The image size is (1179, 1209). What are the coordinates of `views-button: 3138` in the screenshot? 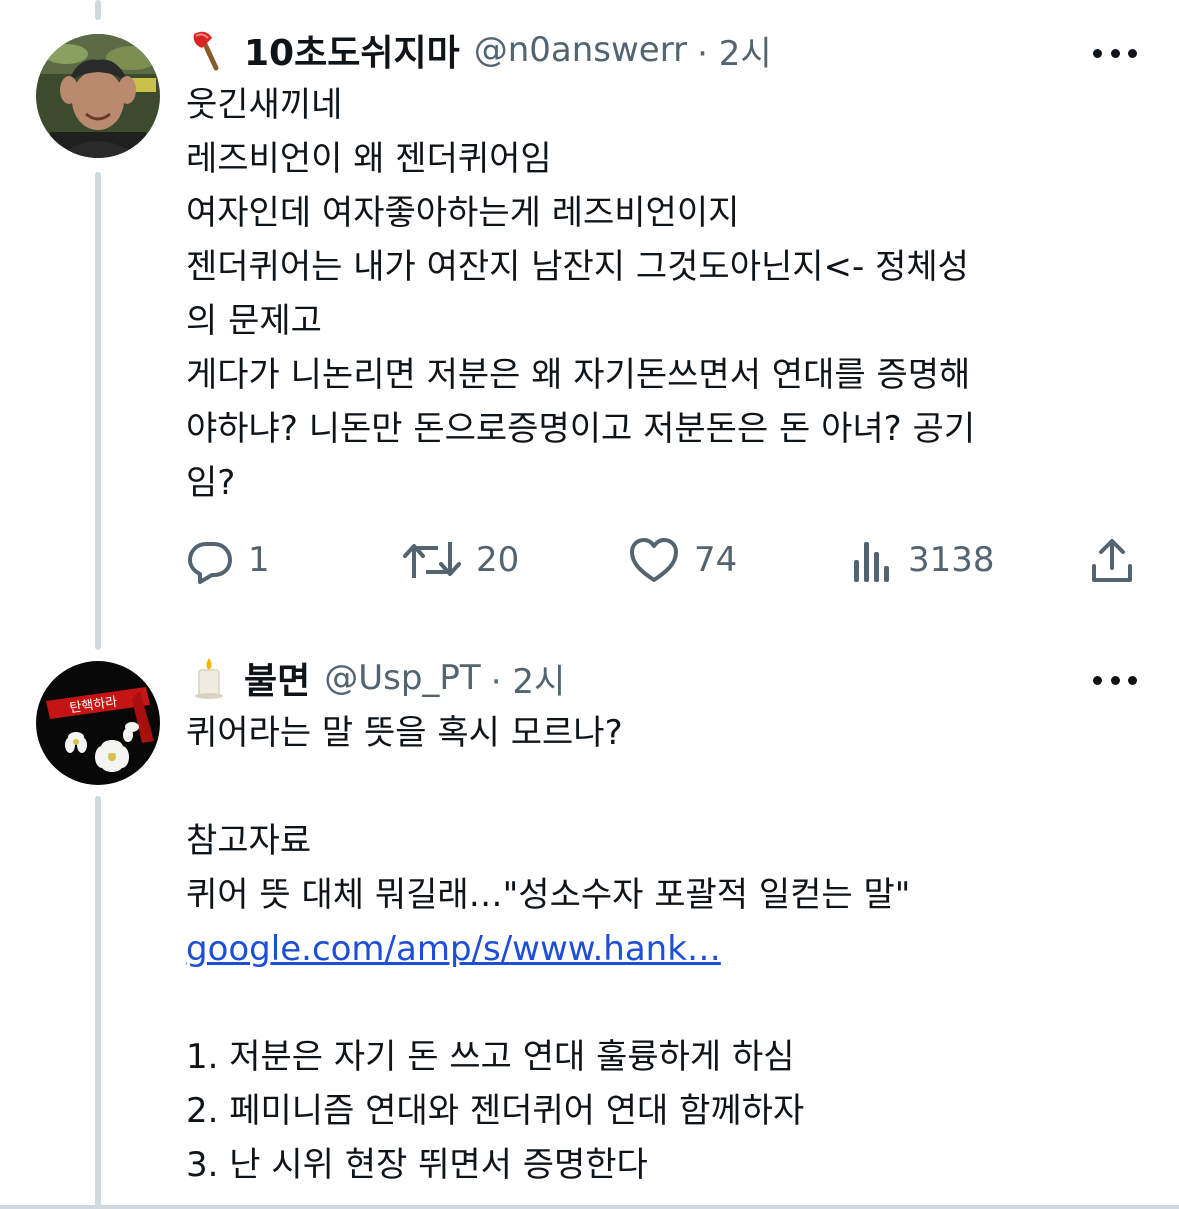 It's located at (923, 560).